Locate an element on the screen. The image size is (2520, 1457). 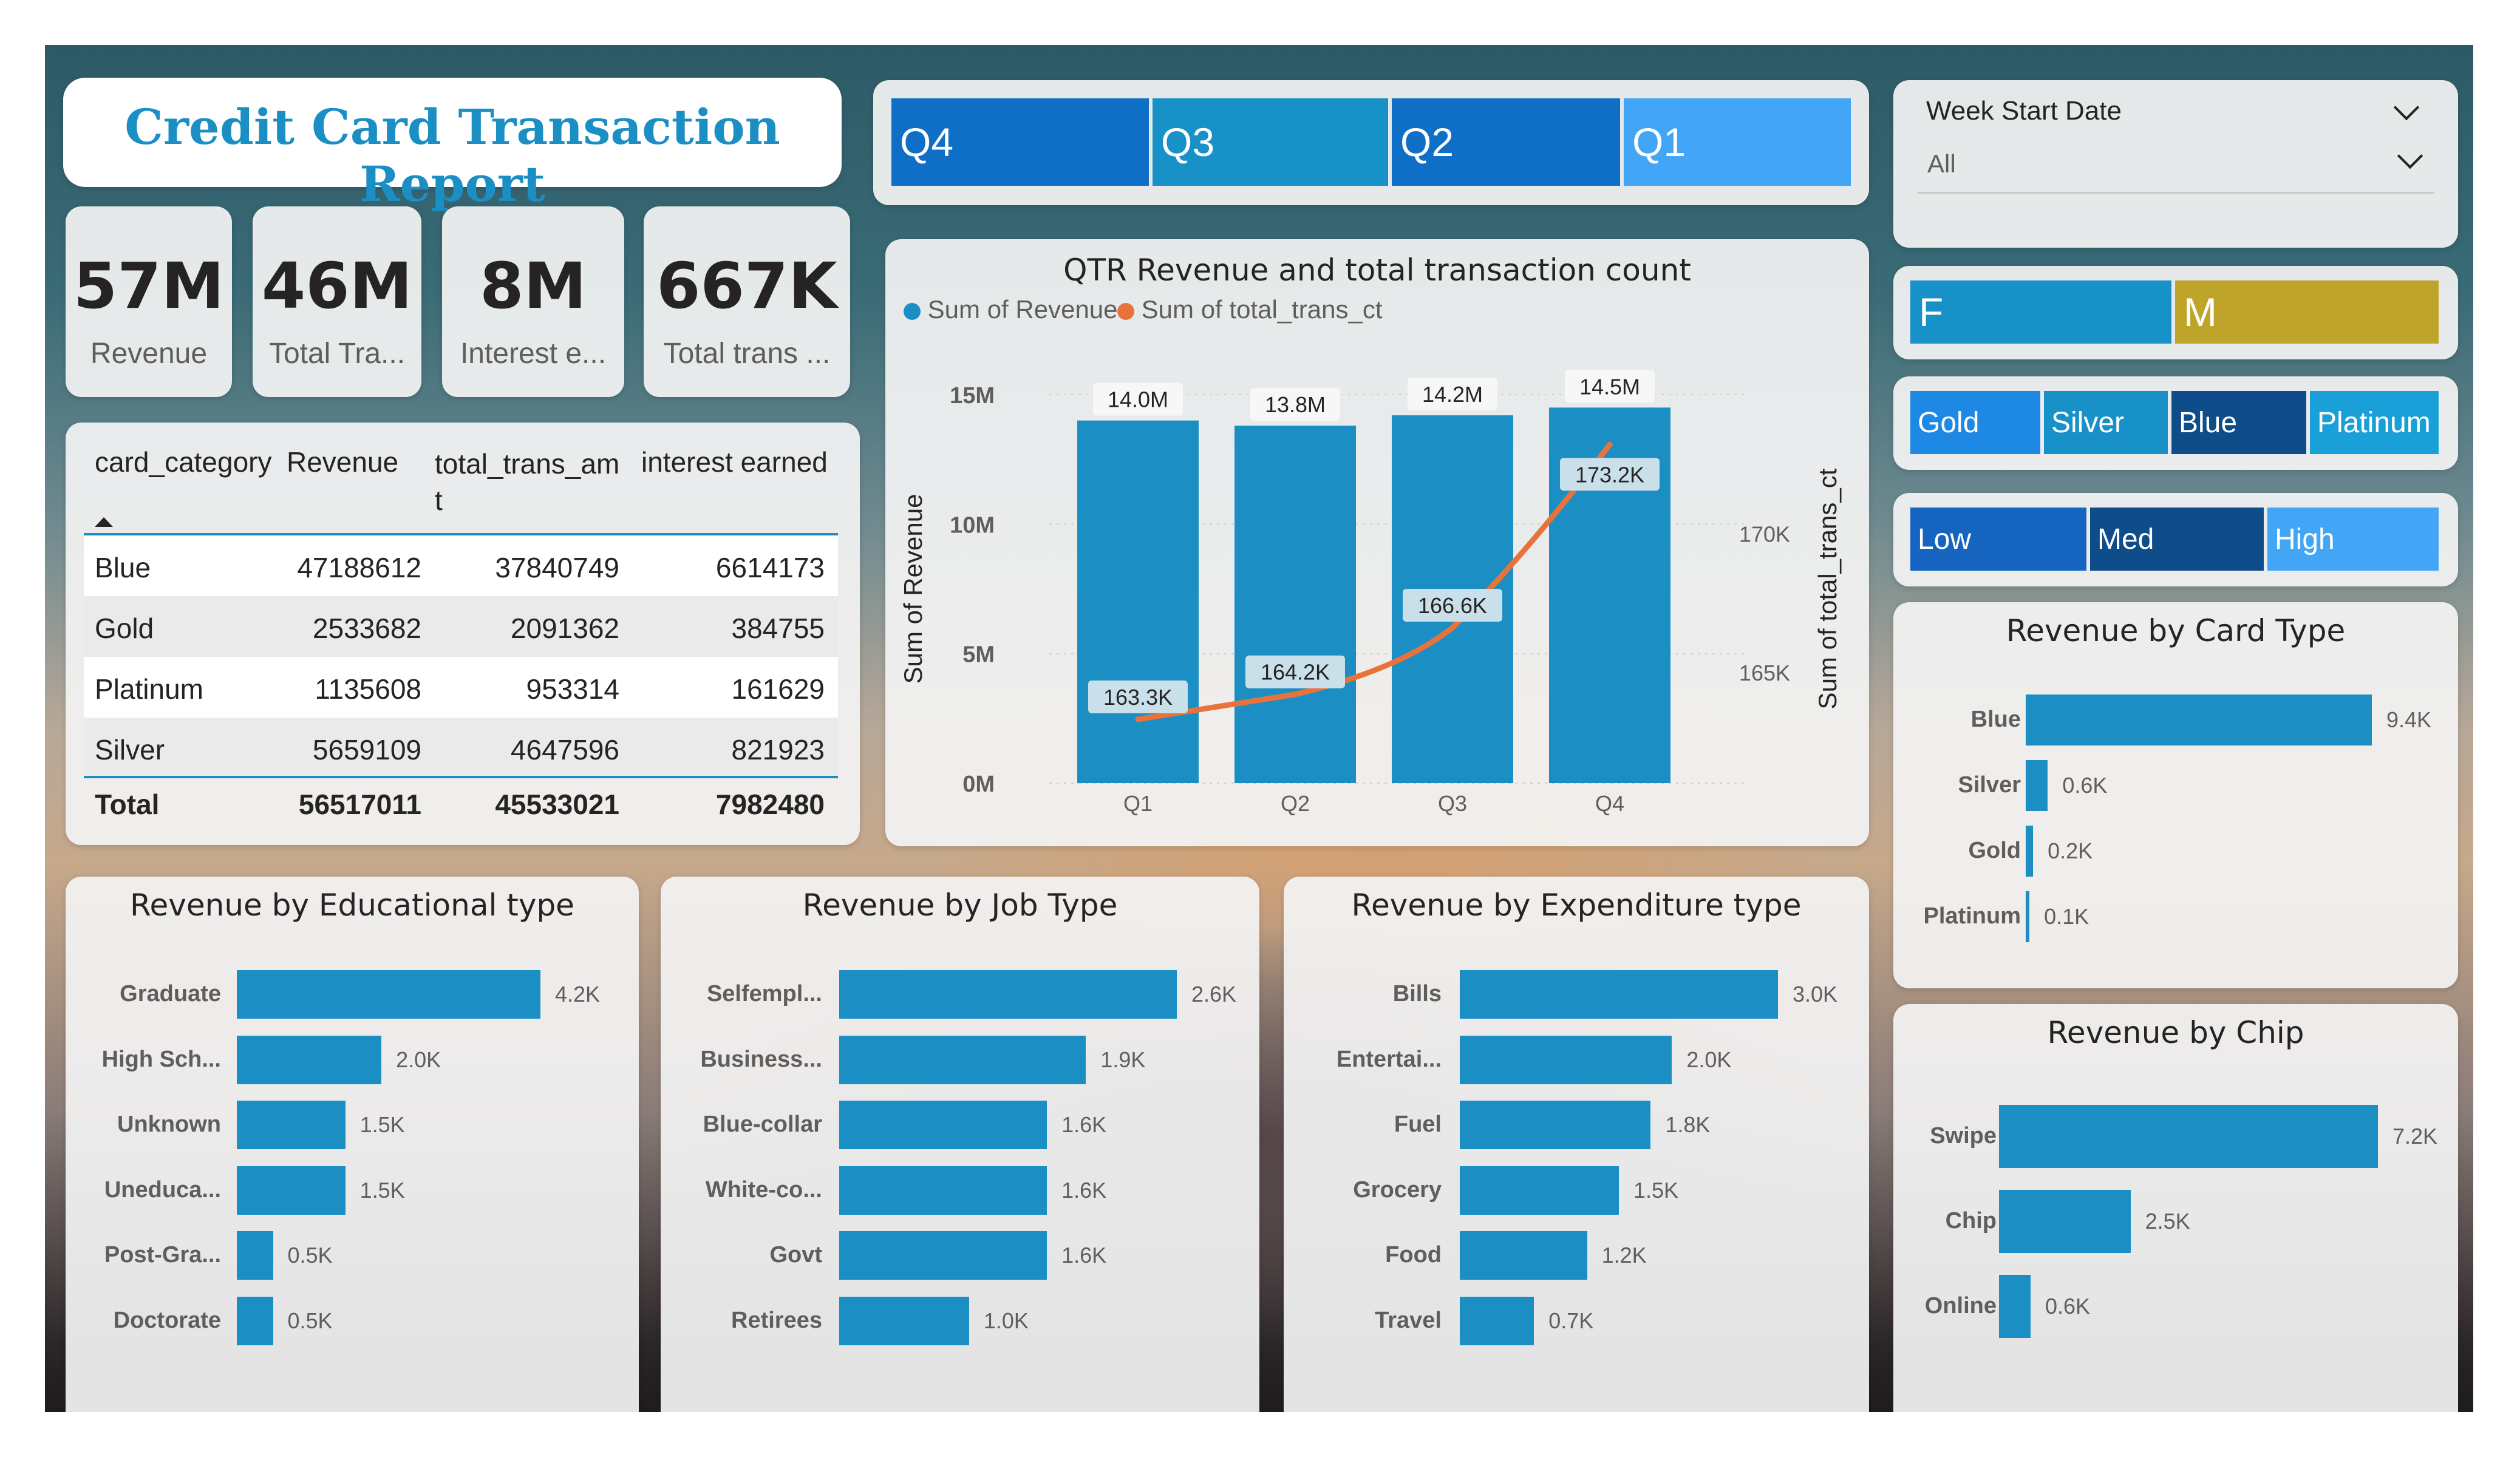
income-option-med: Med is located at coordinates (2177, 539).